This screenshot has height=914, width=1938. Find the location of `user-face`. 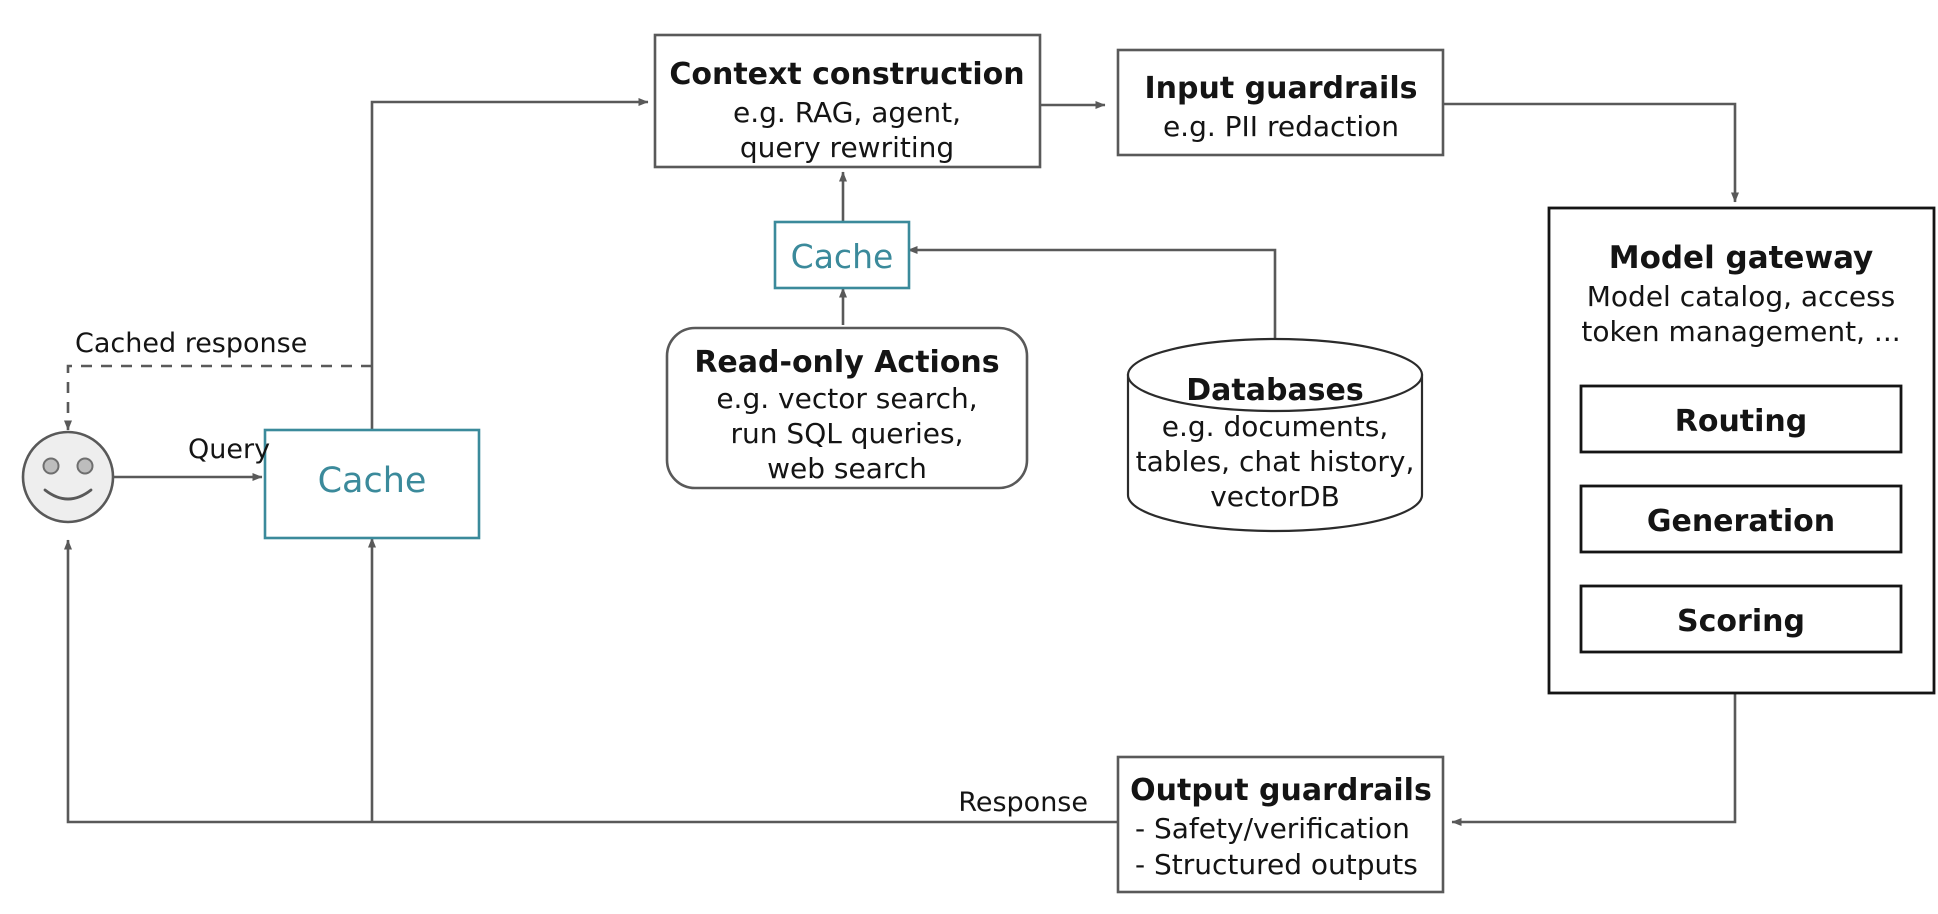

user-face is located at coordinates (68, 477).